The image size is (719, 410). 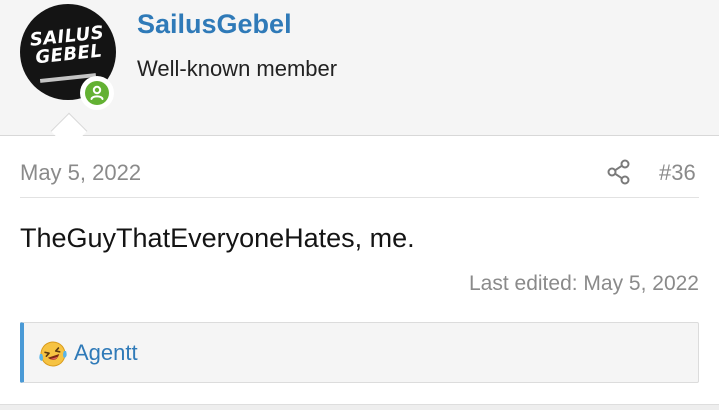 I want to click on post-date-link: May 5, 2022, so click(x=80, y=173).